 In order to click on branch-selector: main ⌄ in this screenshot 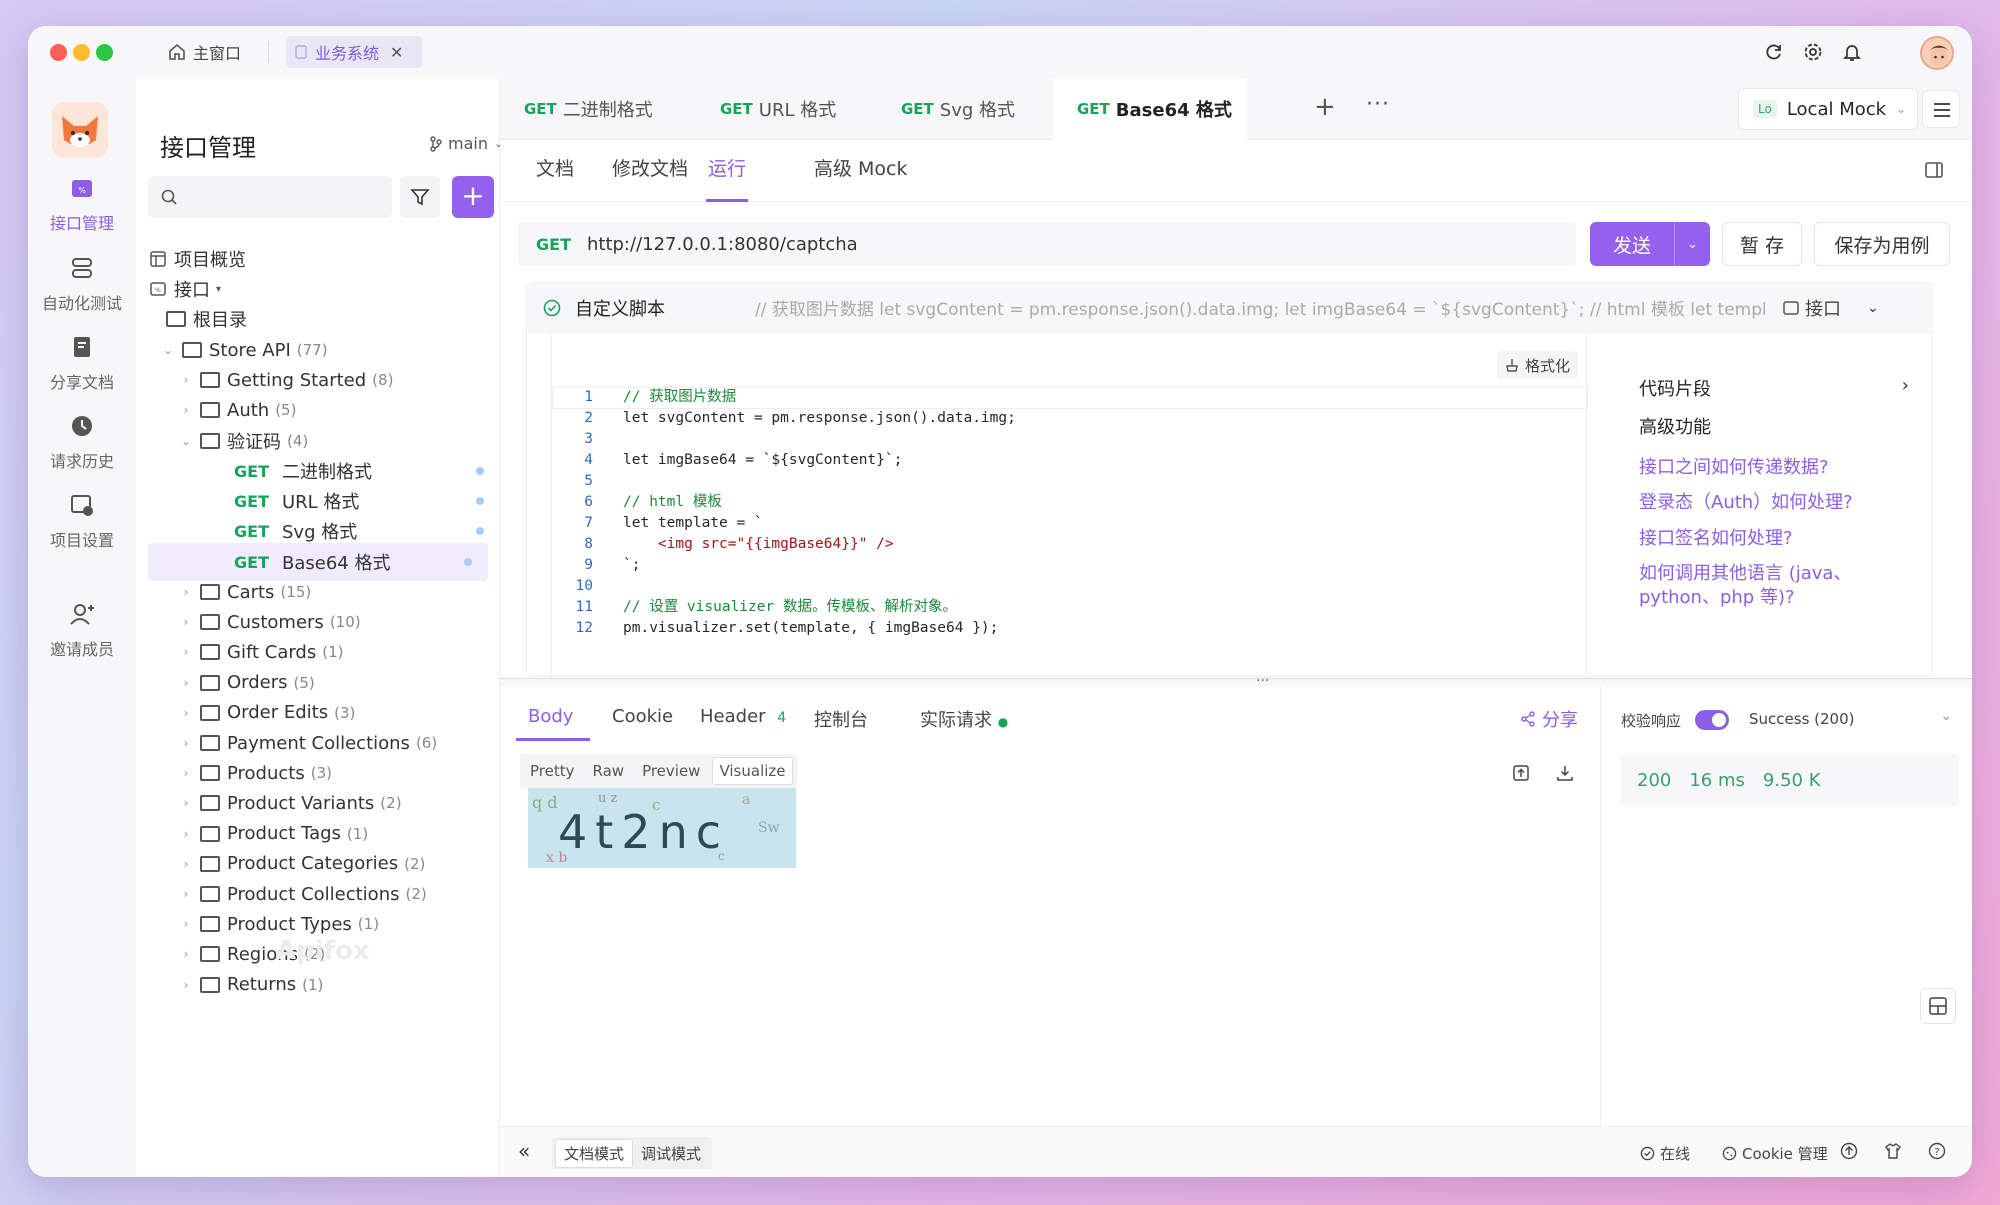, I will do `click(466, 143)`.